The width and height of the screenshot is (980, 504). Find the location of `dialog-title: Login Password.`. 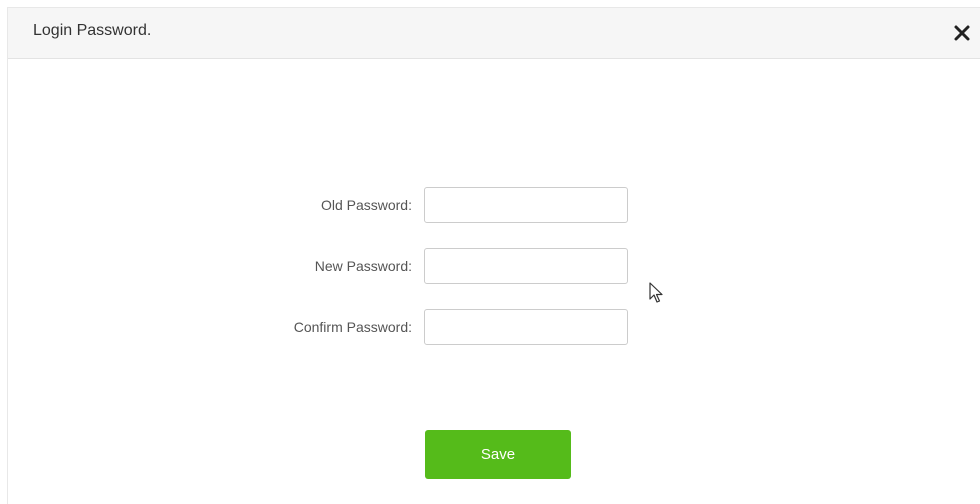

dialog-title: Login Password. is located at coordinates (92, 30).